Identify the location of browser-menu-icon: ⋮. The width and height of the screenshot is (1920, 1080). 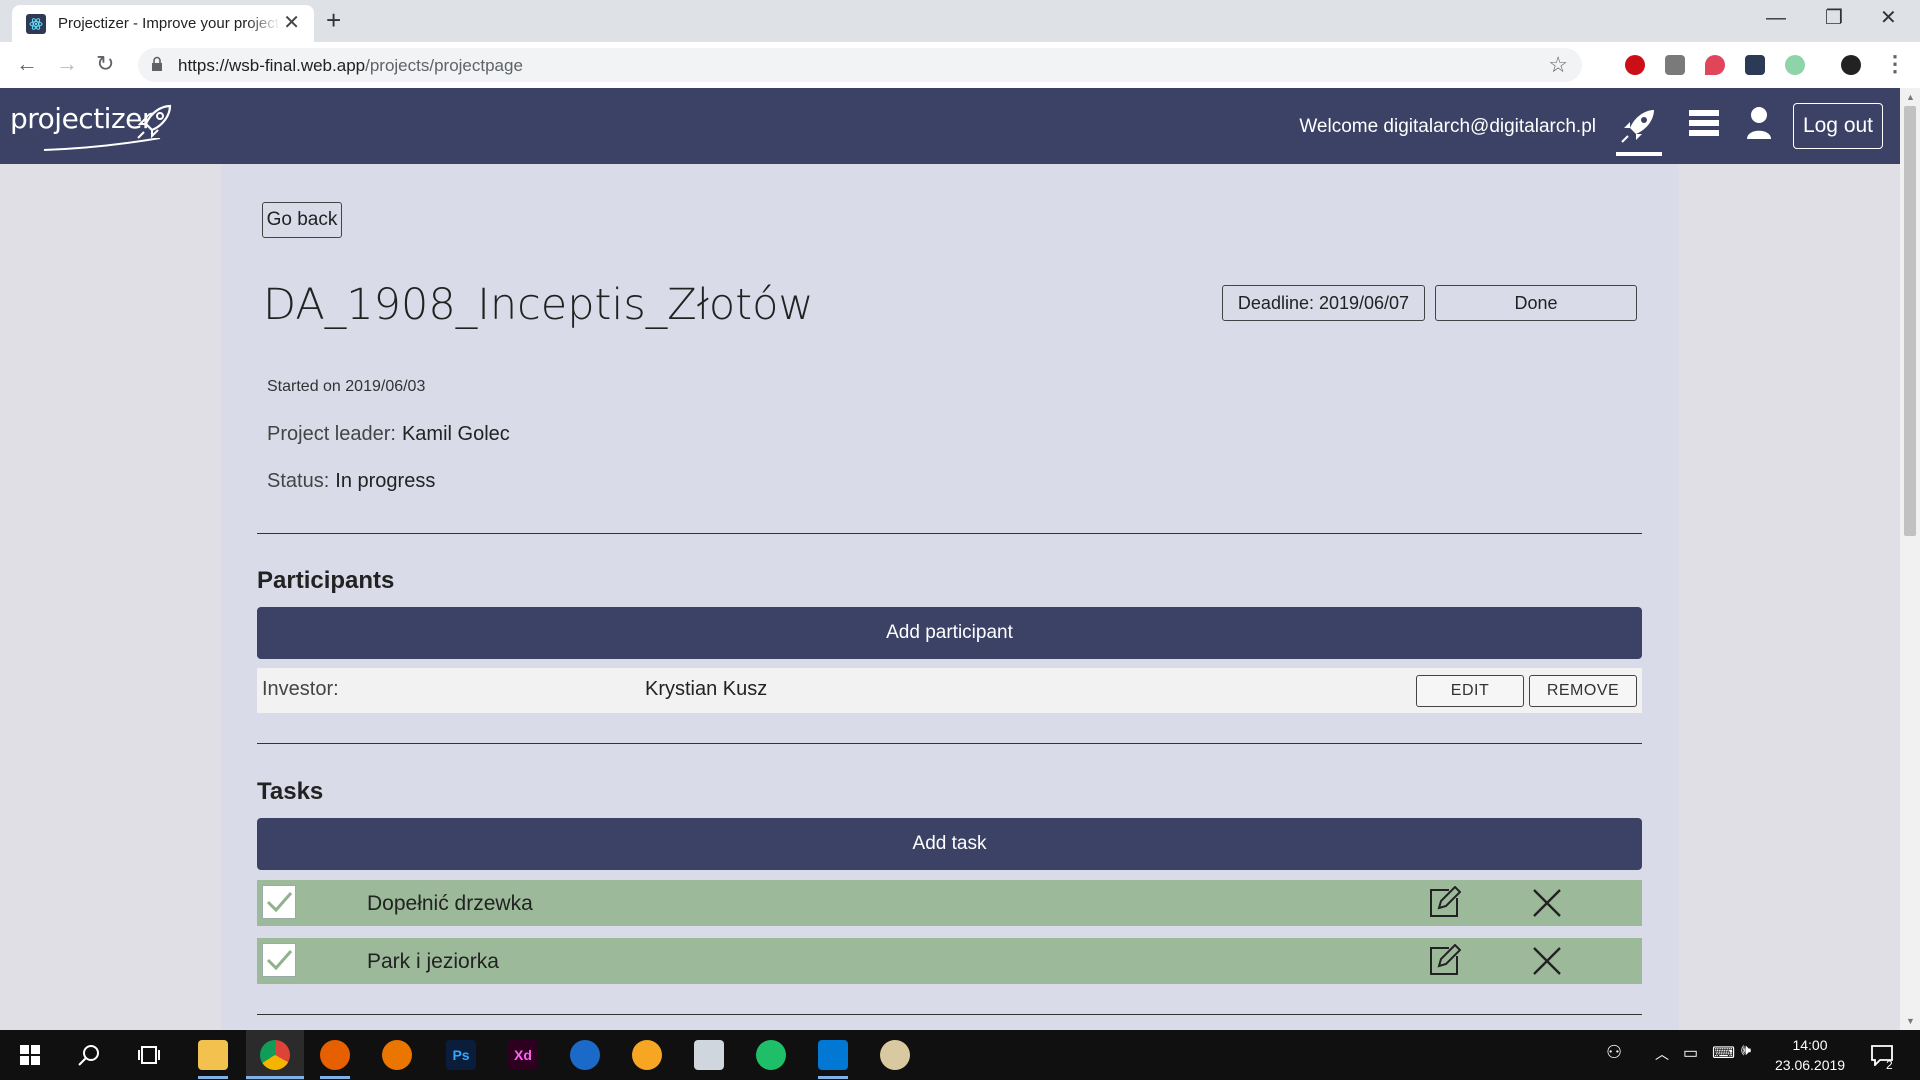
(1895, 64).